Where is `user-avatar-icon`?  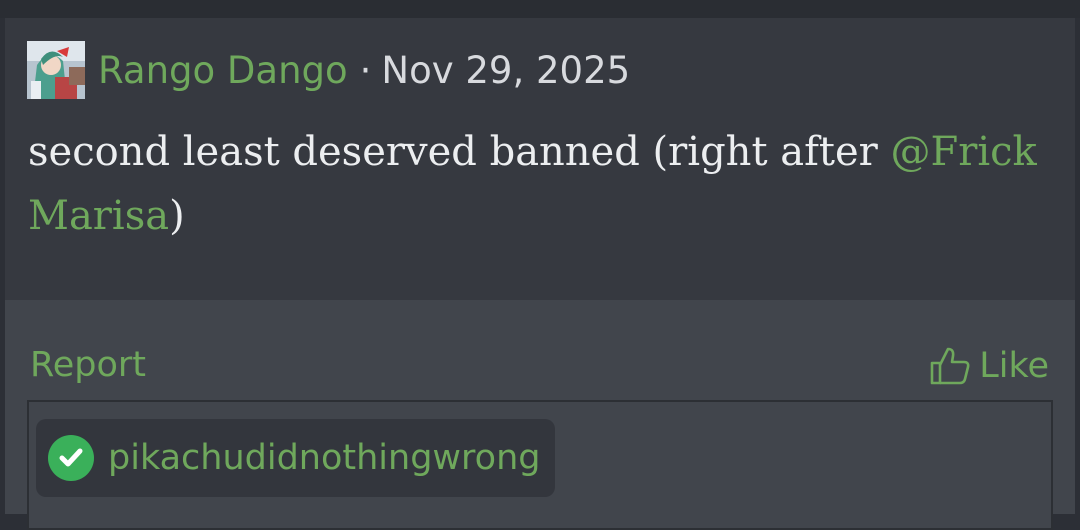 user-avatar-icon is located at coordinates (56, 70).